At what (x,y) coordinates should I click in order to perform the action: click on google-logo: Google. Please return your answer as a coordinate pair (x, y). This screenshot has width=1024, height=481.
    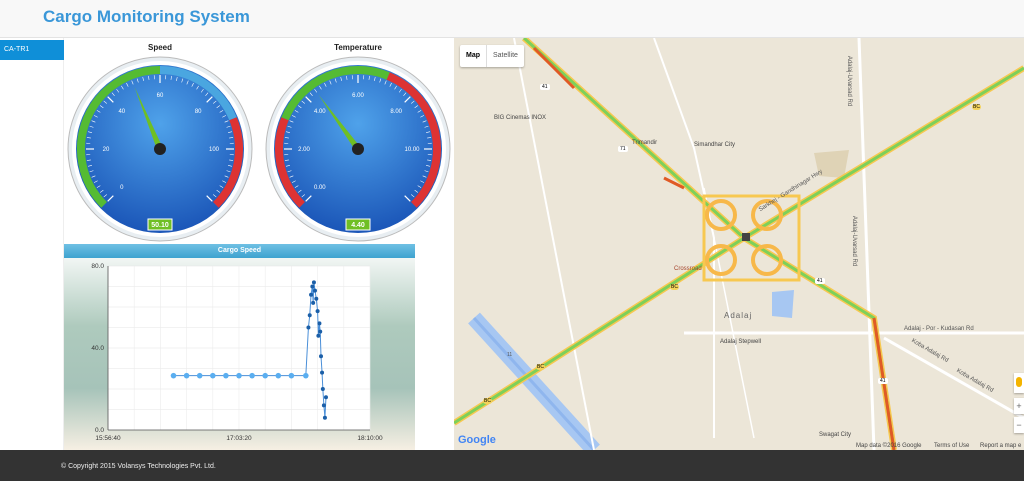
    Looking at the image, I should click on (477, 440).